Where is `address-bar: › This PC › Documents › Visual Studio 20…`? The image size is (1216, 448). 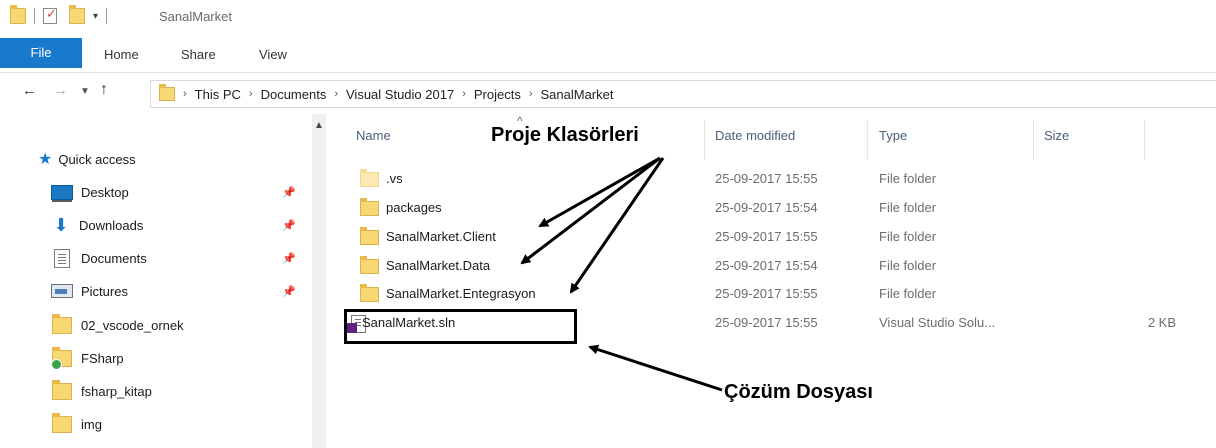 address-bar: › This PC › Documents › Visual Studio 20… is located at coordinates (683, 94).